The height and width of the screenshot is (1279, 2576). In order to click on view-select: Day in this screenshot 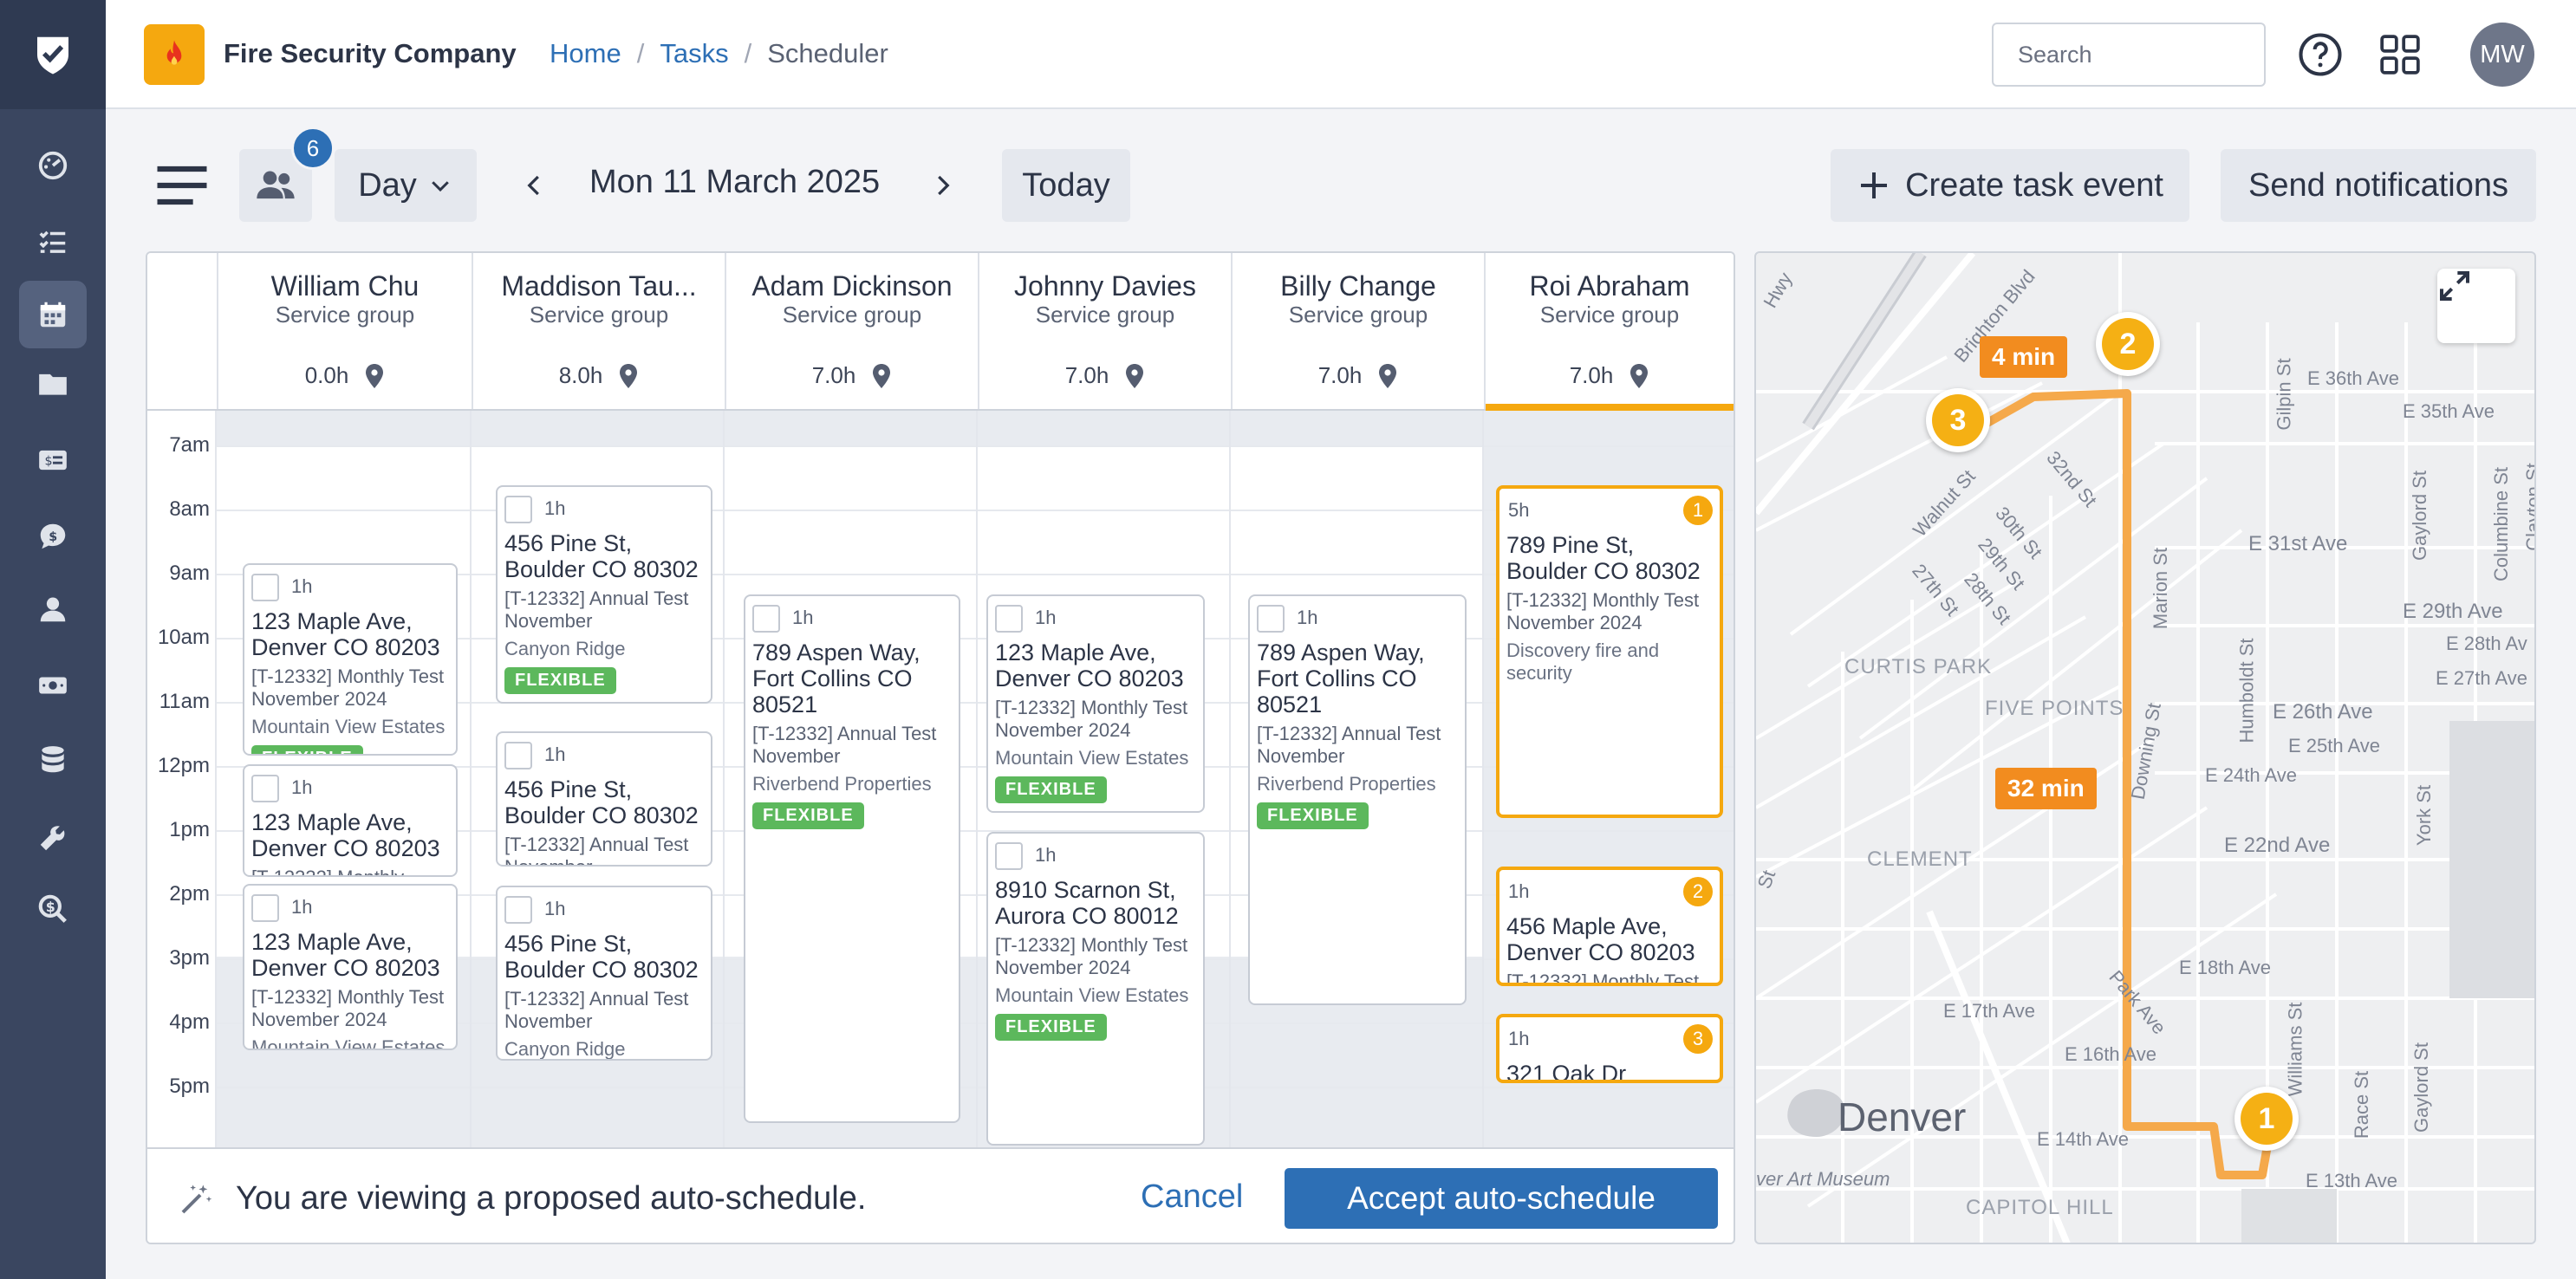, I will do `click(406, 185)`.